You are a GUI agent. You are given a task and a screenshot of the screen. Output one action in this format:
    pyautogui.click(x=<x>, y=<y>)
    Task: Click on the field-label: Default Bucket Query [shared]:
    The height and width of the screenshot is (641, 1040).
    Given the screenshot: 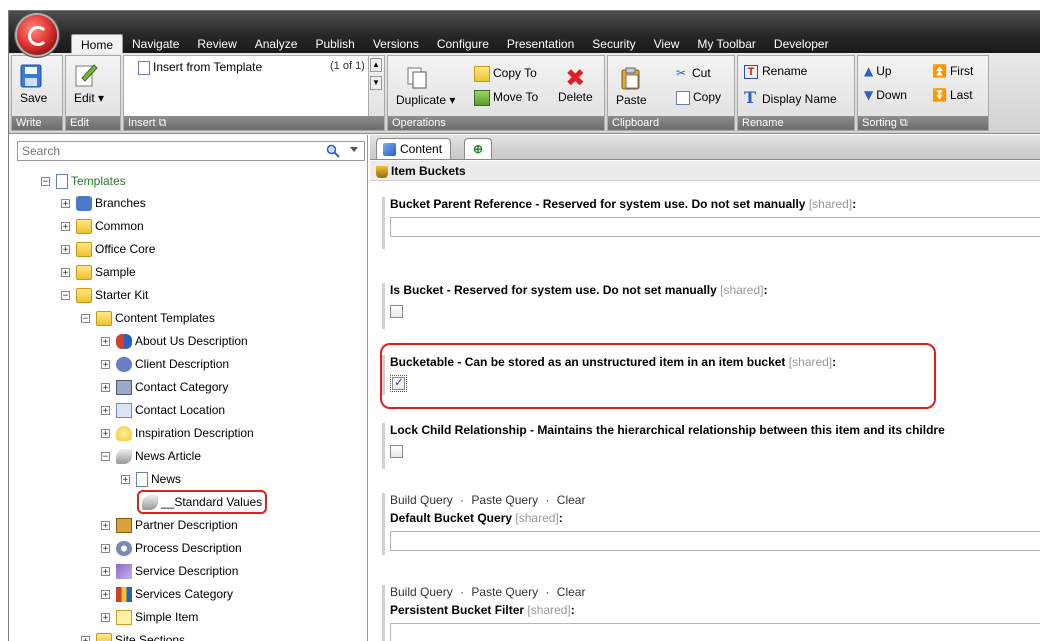 What is the action you would take?
    pyautogui.click(x=476, y=518)
    